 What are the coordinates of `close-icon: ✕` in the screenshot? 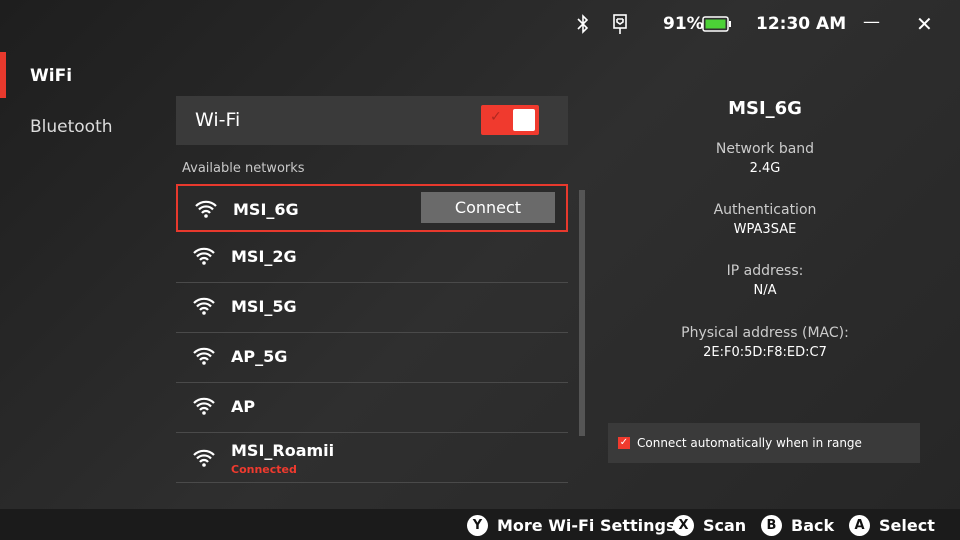 It's located at (924, 24).